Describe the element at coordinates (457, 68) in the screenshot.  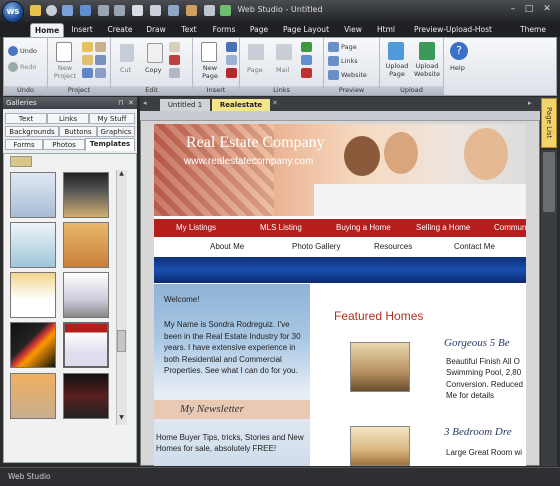
I see `help-button: Help` at that location.